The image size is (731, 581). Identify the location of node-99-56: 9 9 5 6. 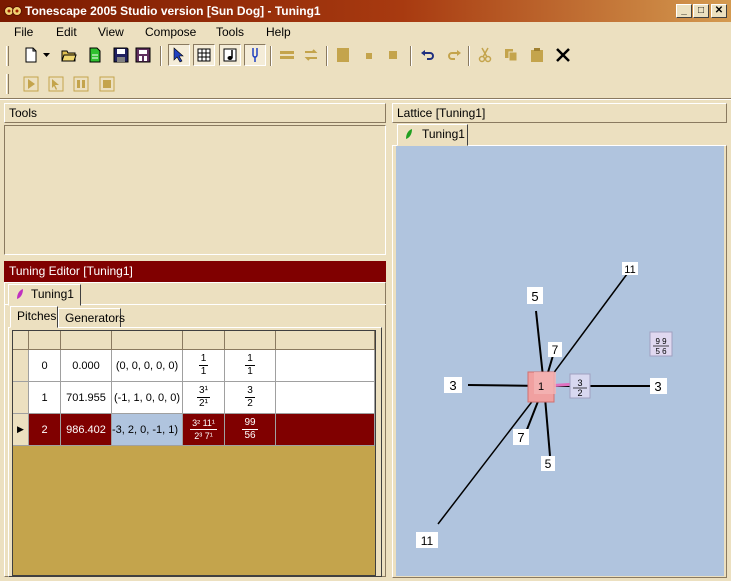
(661, 344).